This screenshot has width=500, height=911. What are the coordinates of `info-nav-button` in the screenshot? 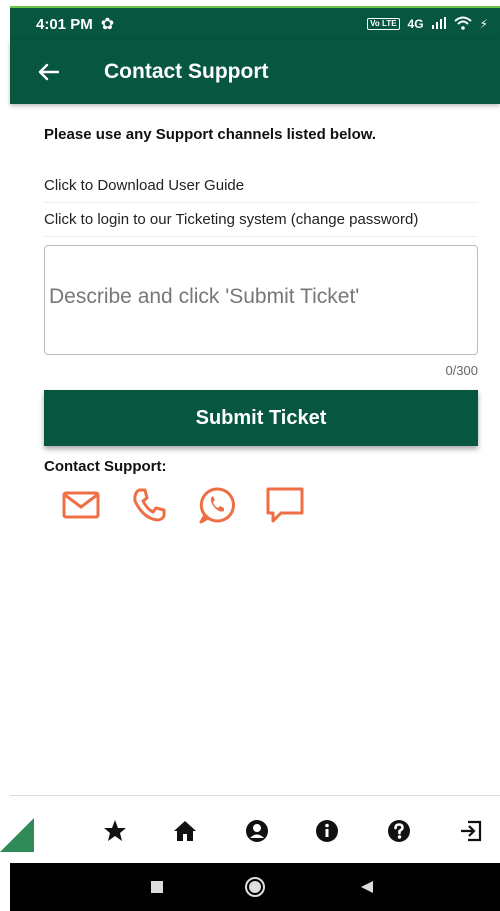 It's located at (327, 831).